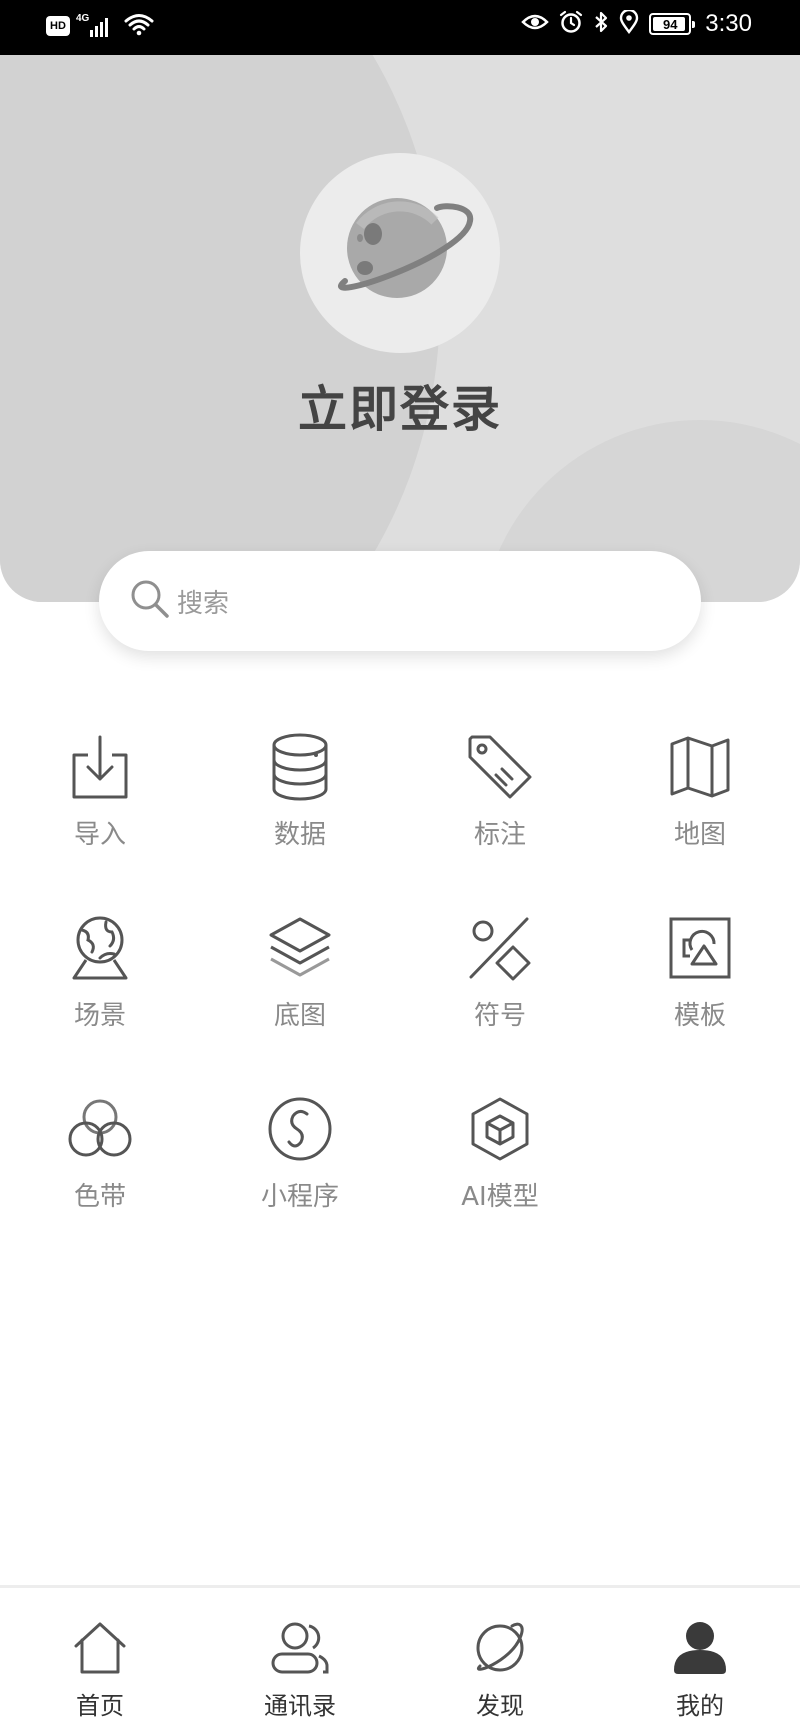 This screenshot has width=800, height=1733. I want to click on wifi-icon, so click(139, 26).